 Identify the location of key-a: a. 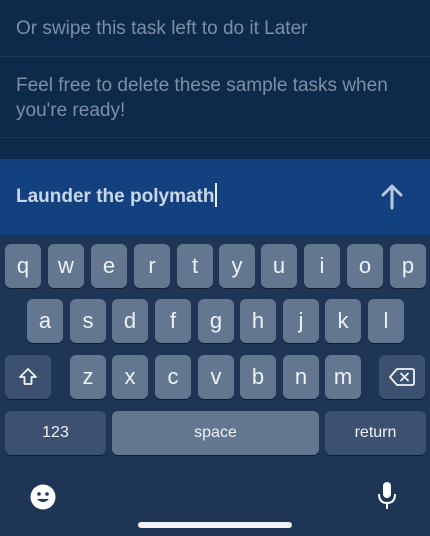
(45, 321).